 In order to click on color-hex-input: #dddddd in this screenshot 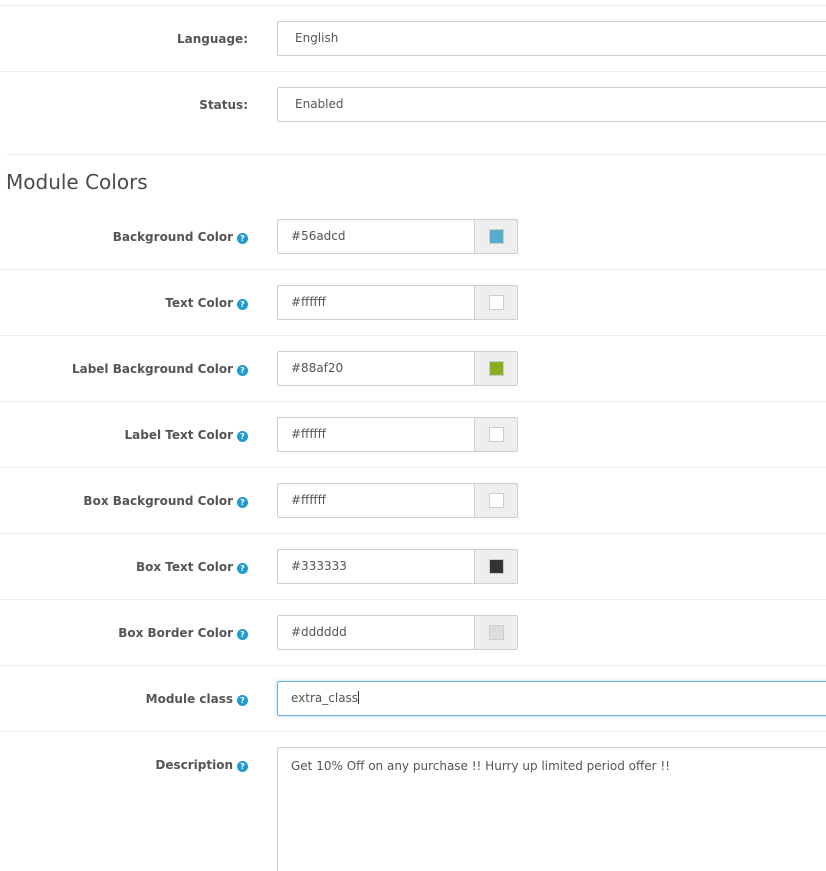, I will do `click(376, 632)`.